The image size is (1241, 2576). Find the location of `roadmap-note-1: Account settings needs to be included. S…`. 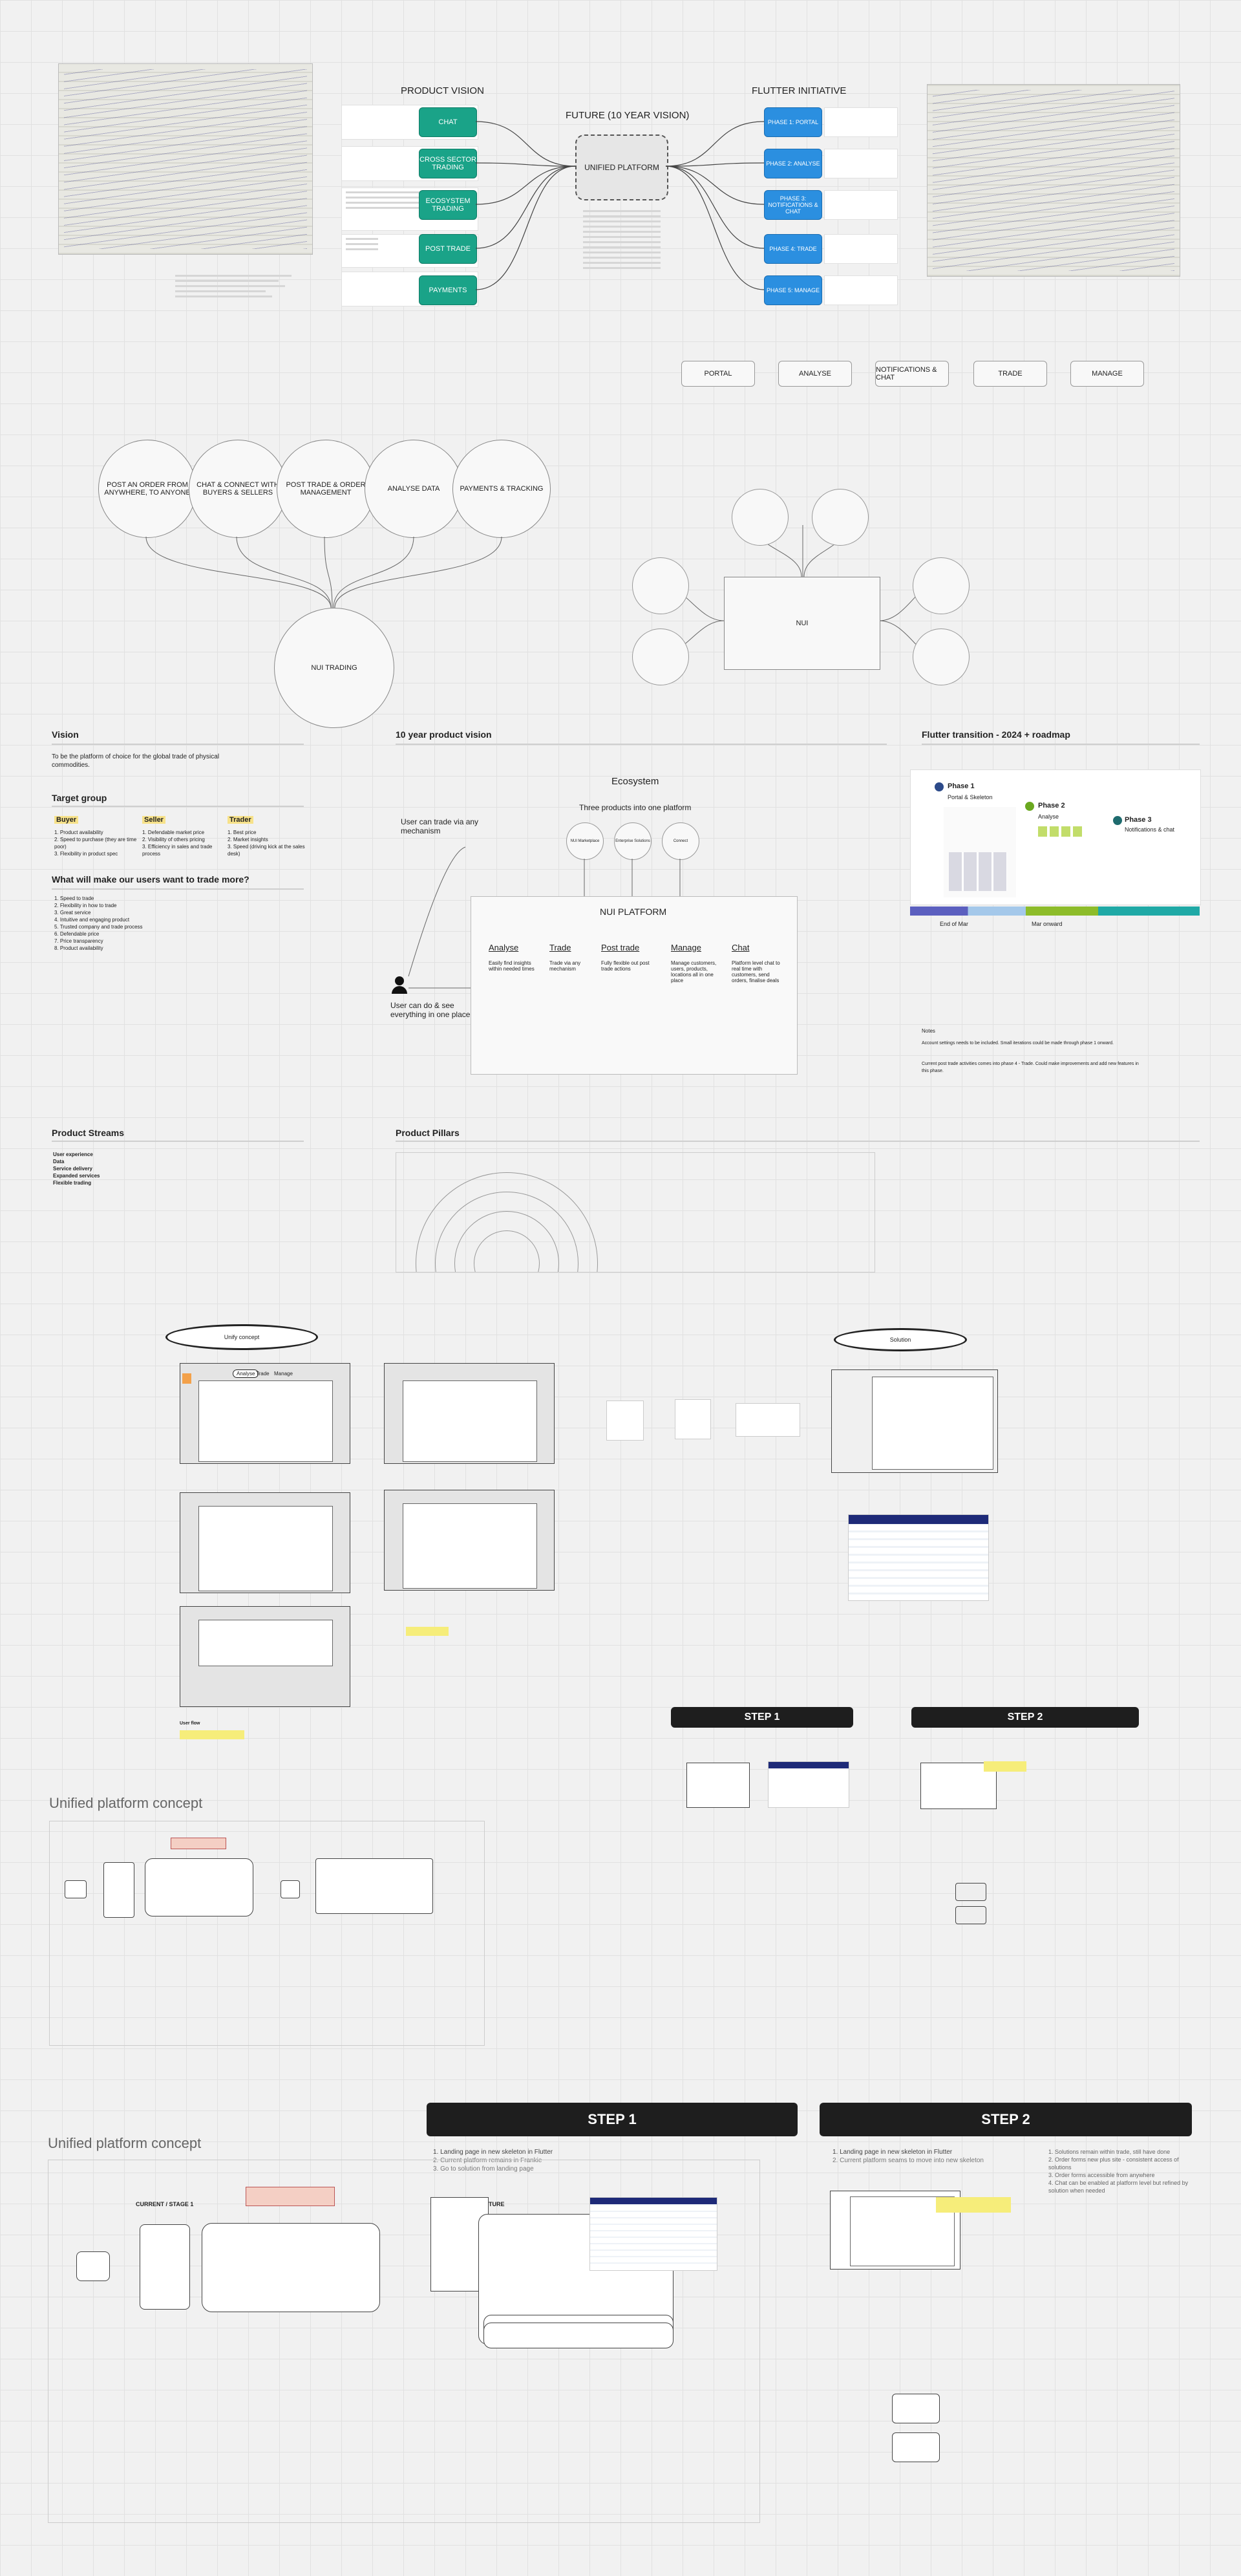

roadmap-note-1: Account settings needs to be included. S… is located at coordinates (1018, 1043).